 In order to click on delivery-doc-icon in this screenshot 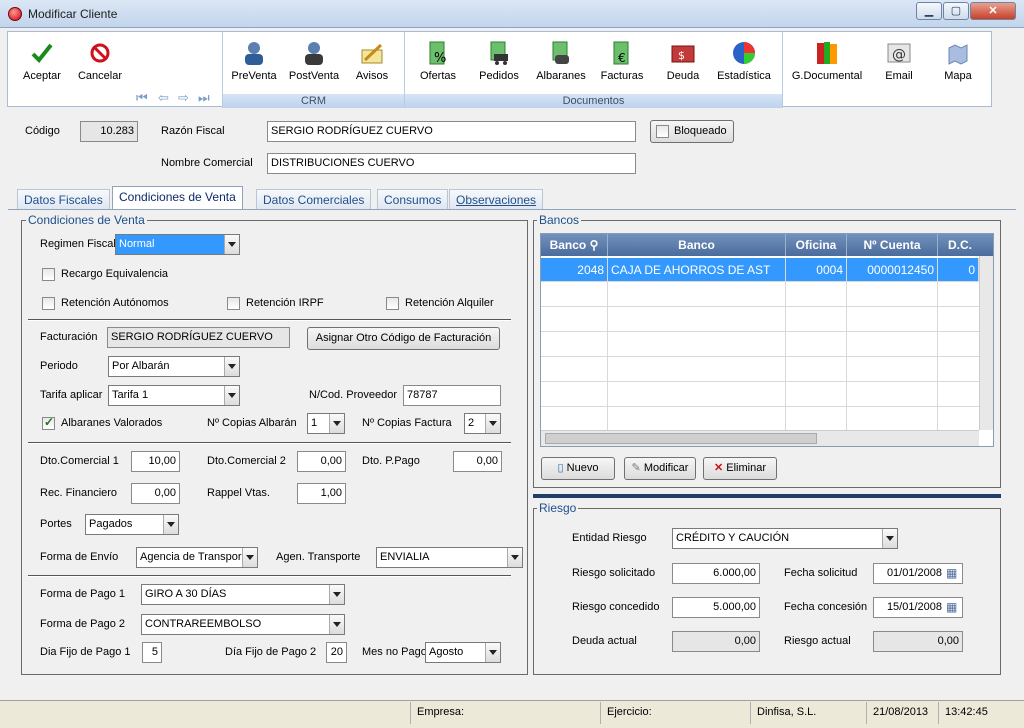, I will do `click(561, 53)`.